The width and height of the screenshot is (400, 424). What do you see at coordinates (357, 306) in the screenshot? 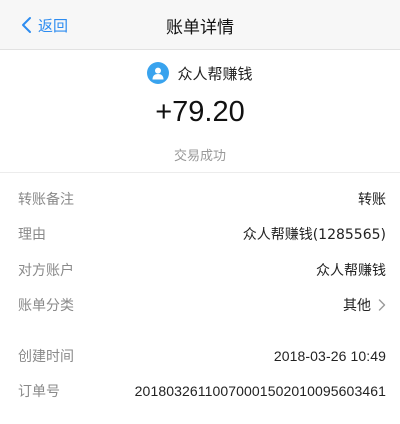
I see `detail-value: 其他` at bounding box center [357, 306].